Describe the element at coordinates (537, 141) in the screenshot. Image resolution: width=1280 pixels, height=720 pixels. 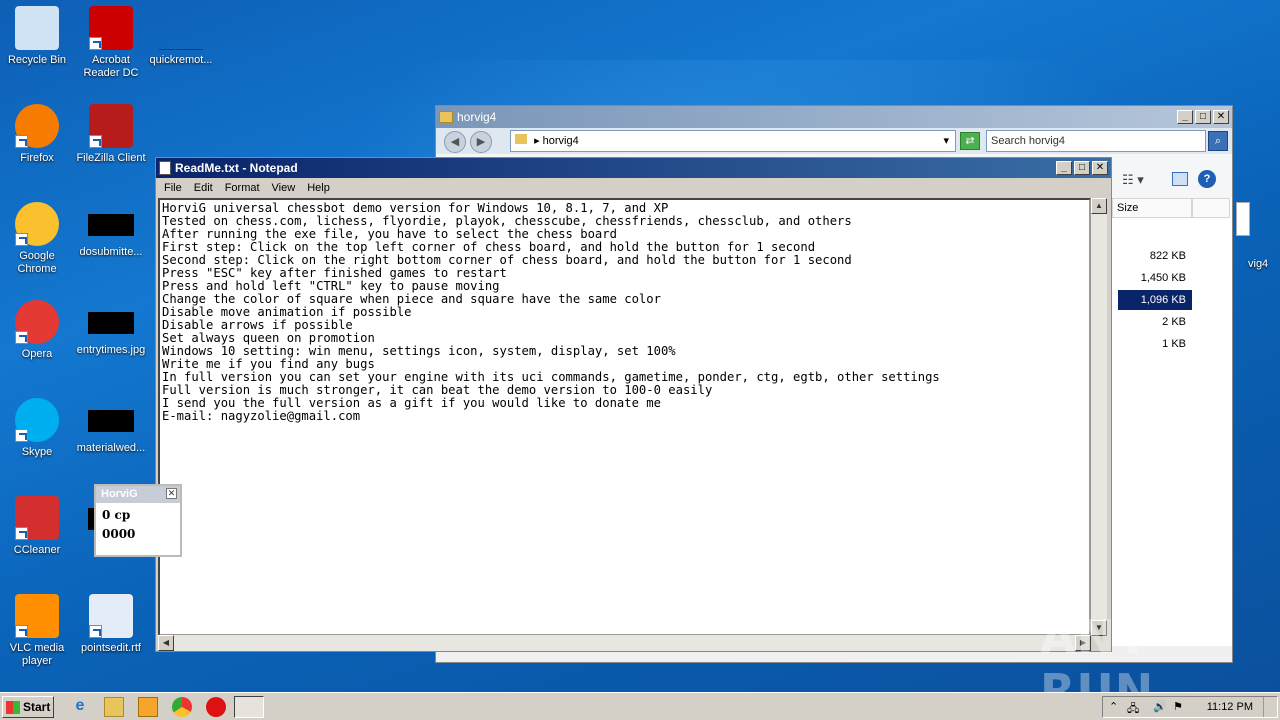
I see `address-chevron-icon: ▸` at that location.